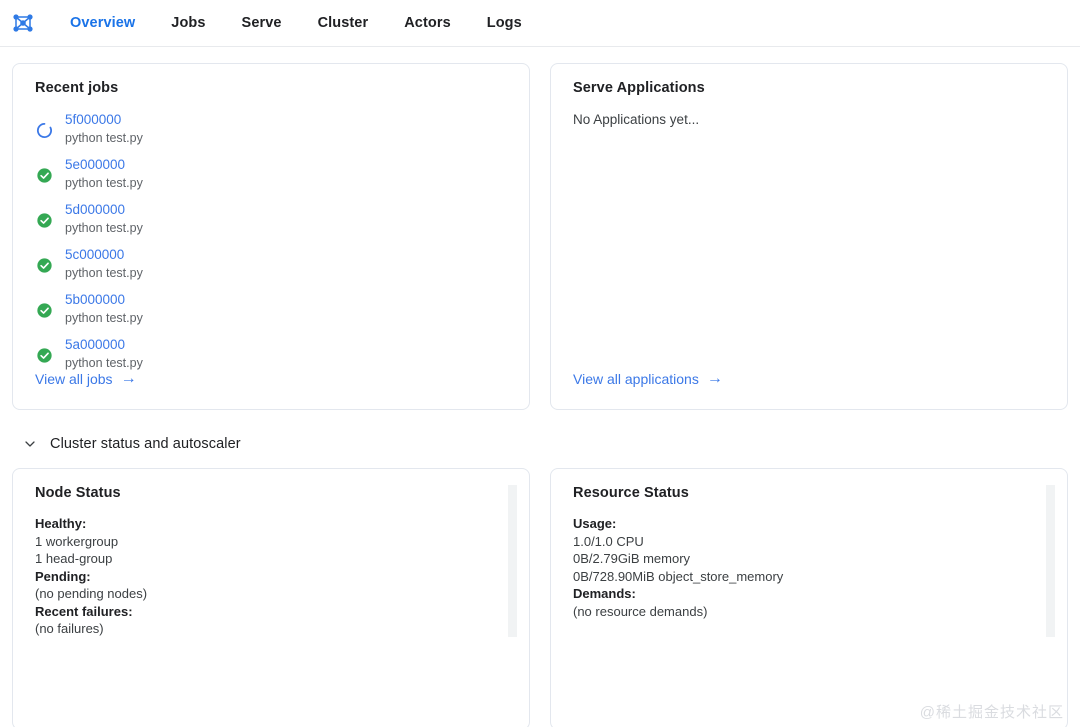 This screenshot has width=1080, height=727. I want to click on nav-tab-list: Overview Jobs Serve Cluster Actors Logs, so click(296, 23).